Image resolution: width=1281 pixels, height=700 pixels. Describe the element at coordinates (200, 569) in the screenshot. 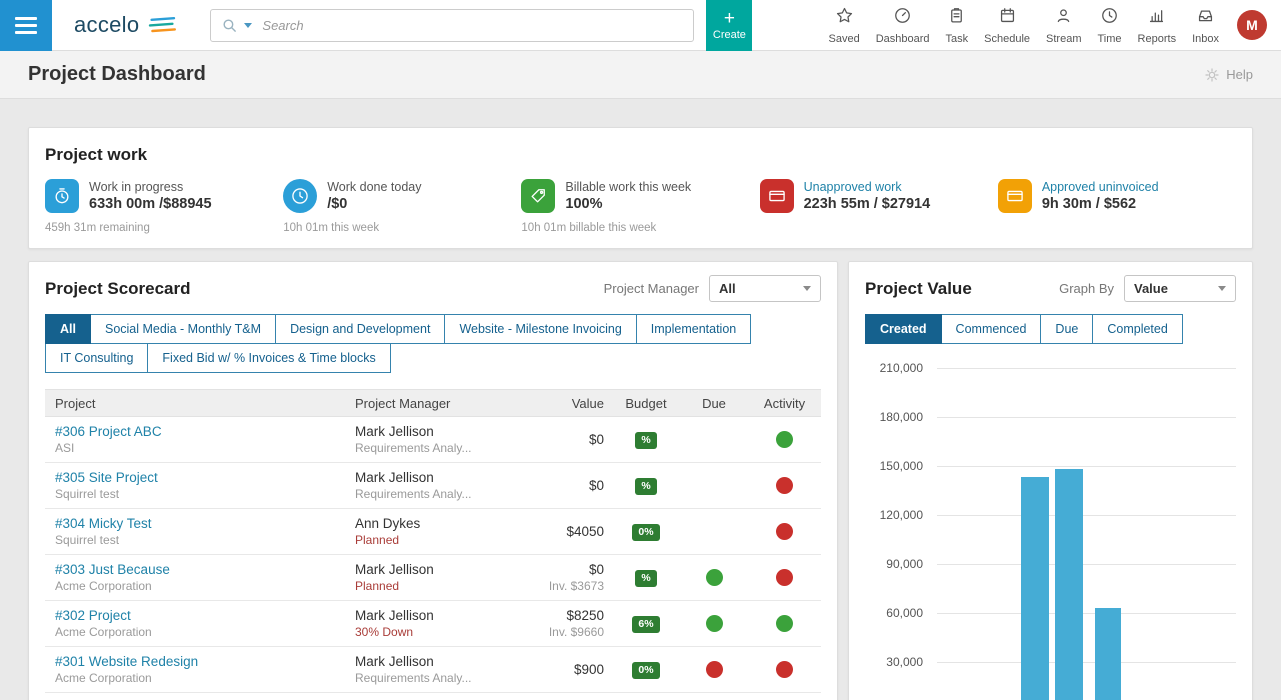

I see `project-link: #303 Just Because` at that location.